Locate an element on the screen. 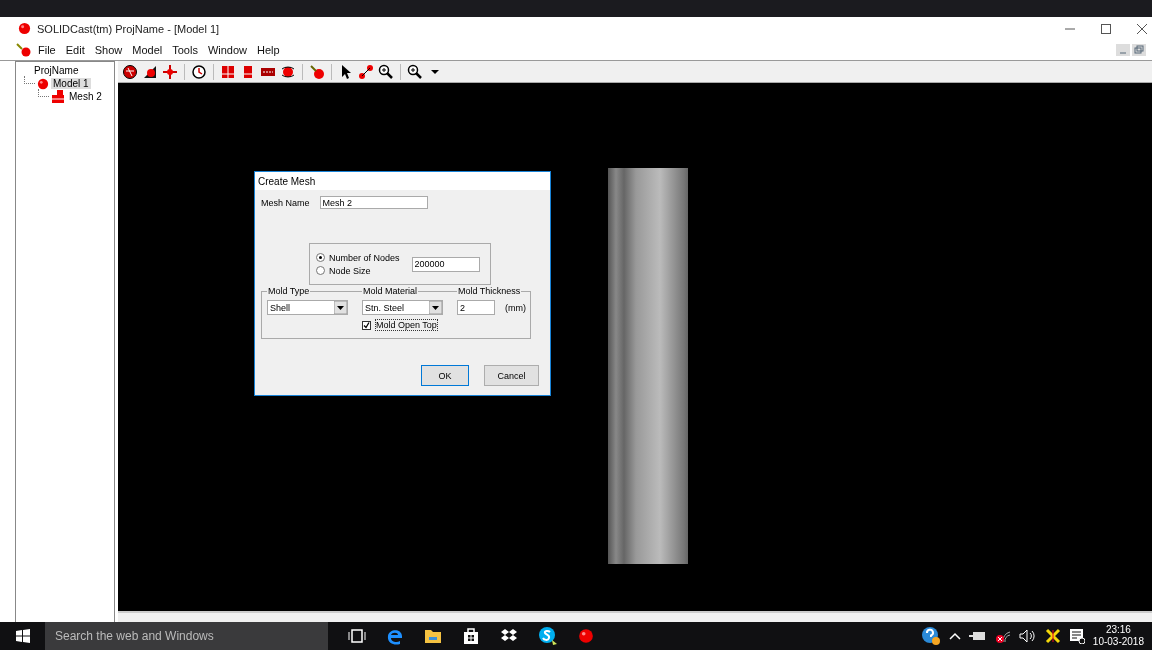  checkbox is located at coordinates (366, 325).